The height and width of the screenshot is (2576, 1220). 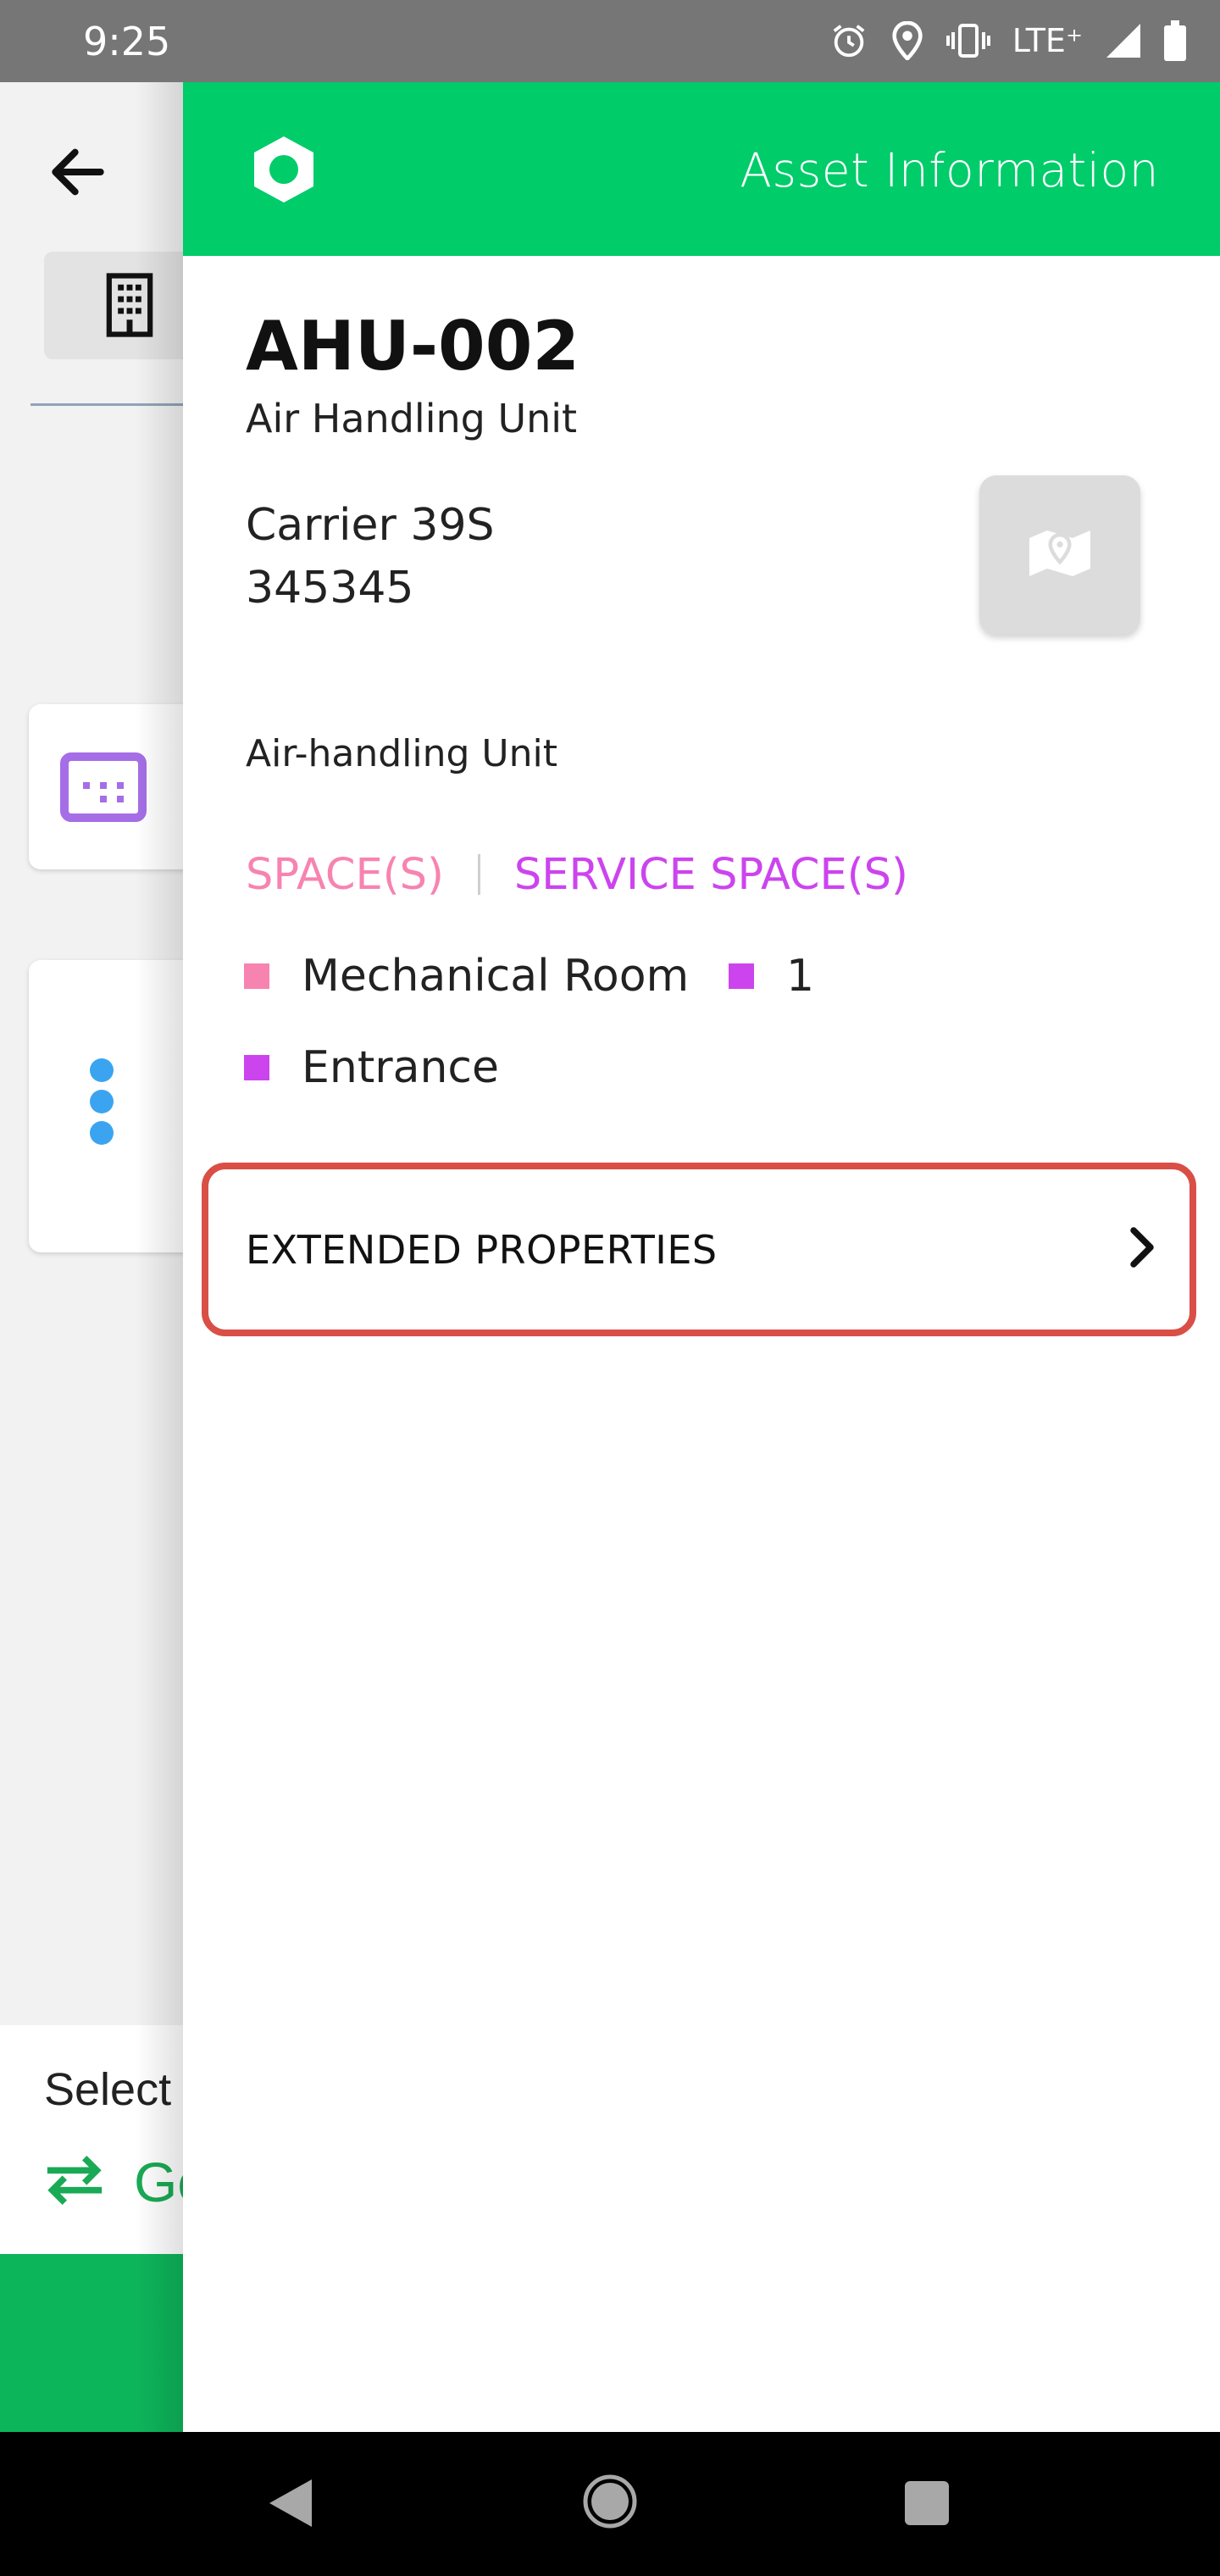 What do you see at coordinates (78, 172) in the screenshot?
I see `back-arrow-icon` at bounding box center [78, 172].